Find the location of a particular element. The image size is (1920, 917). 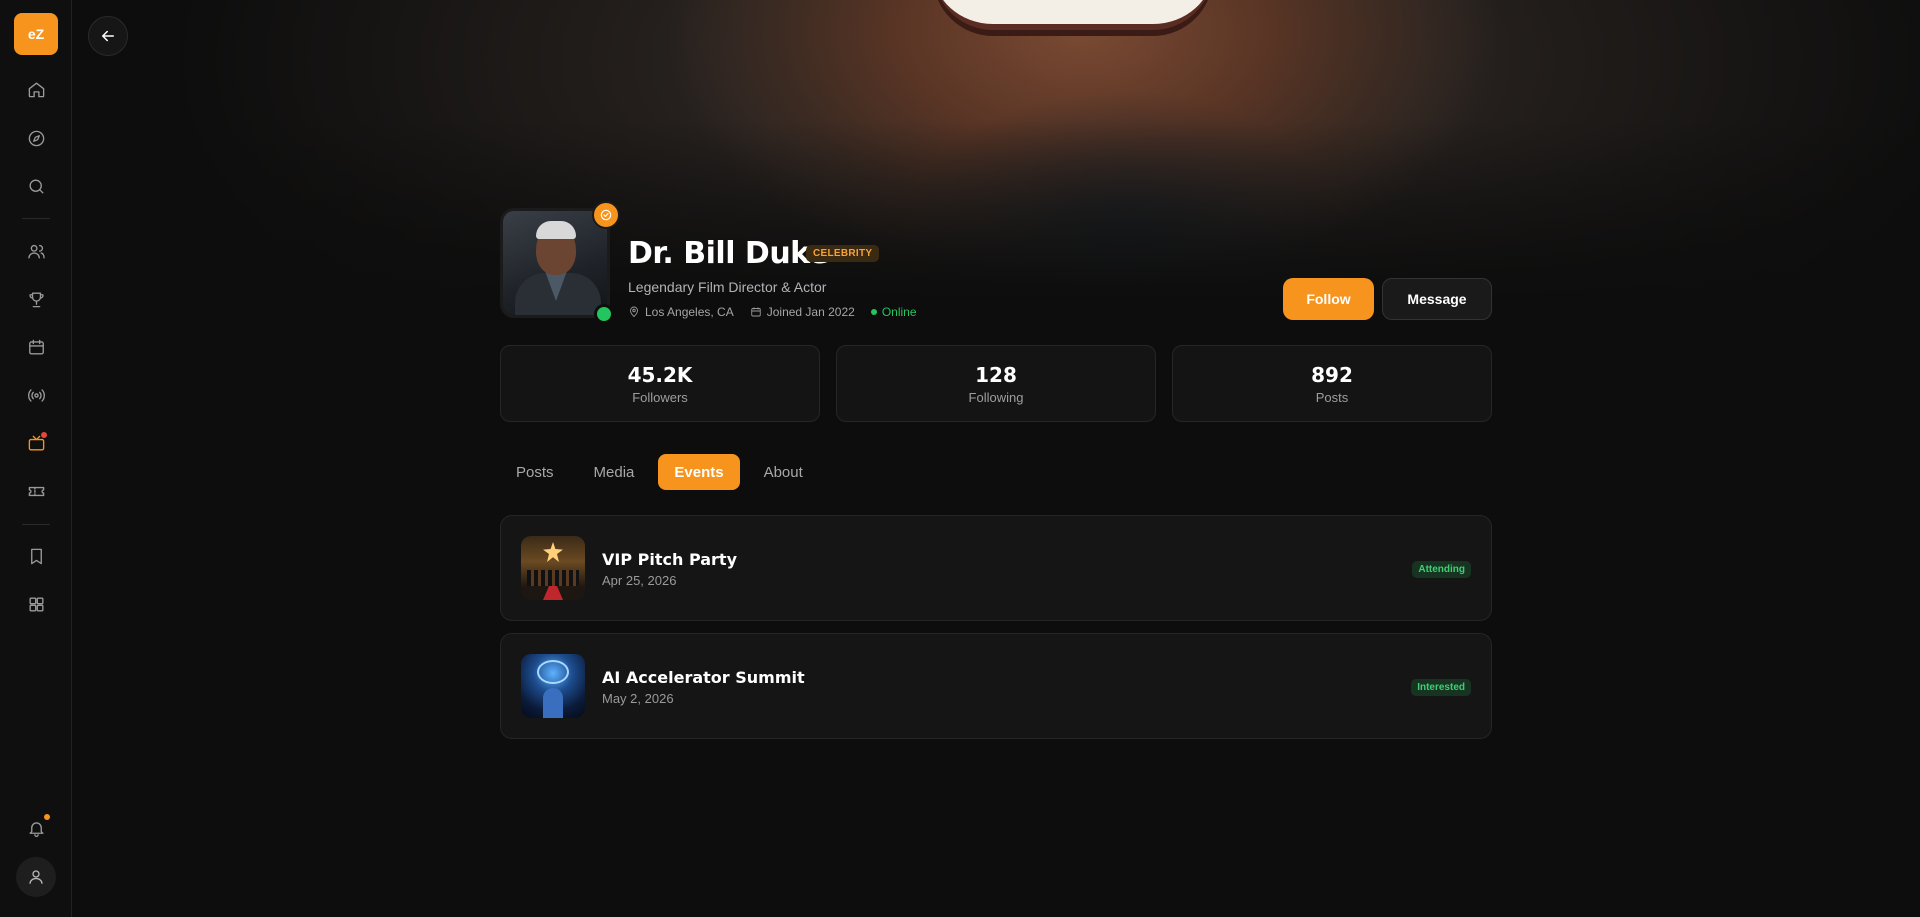

event-card: VIP Pitch Party Apr 25, 2026 Attending is located at coordinates (996, 568).